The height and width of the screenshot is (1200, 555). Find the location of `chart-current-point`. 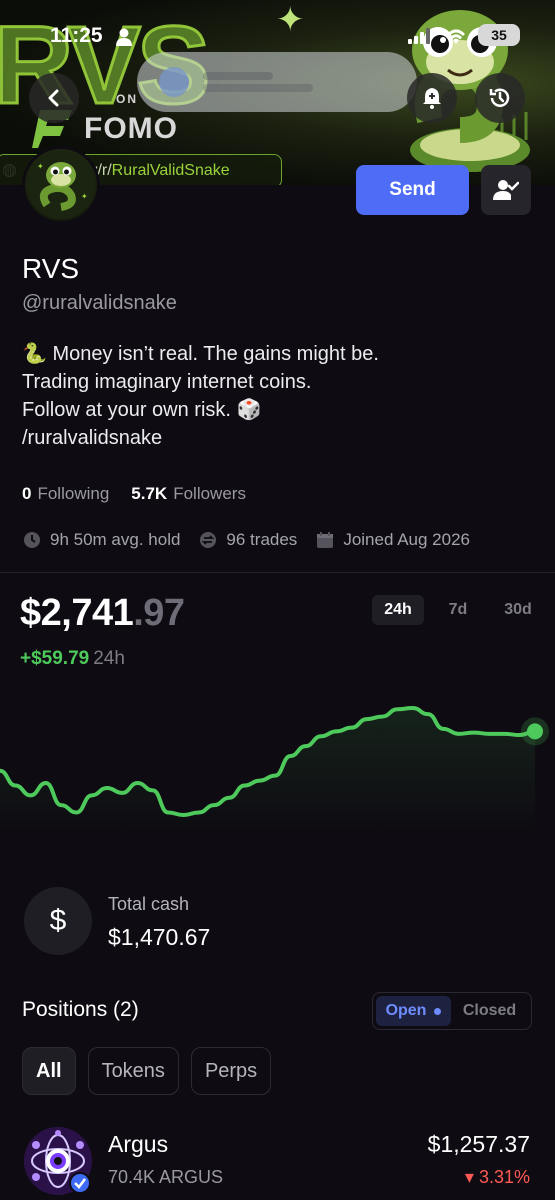

chart-current-point is located at coordinates (535, 731).